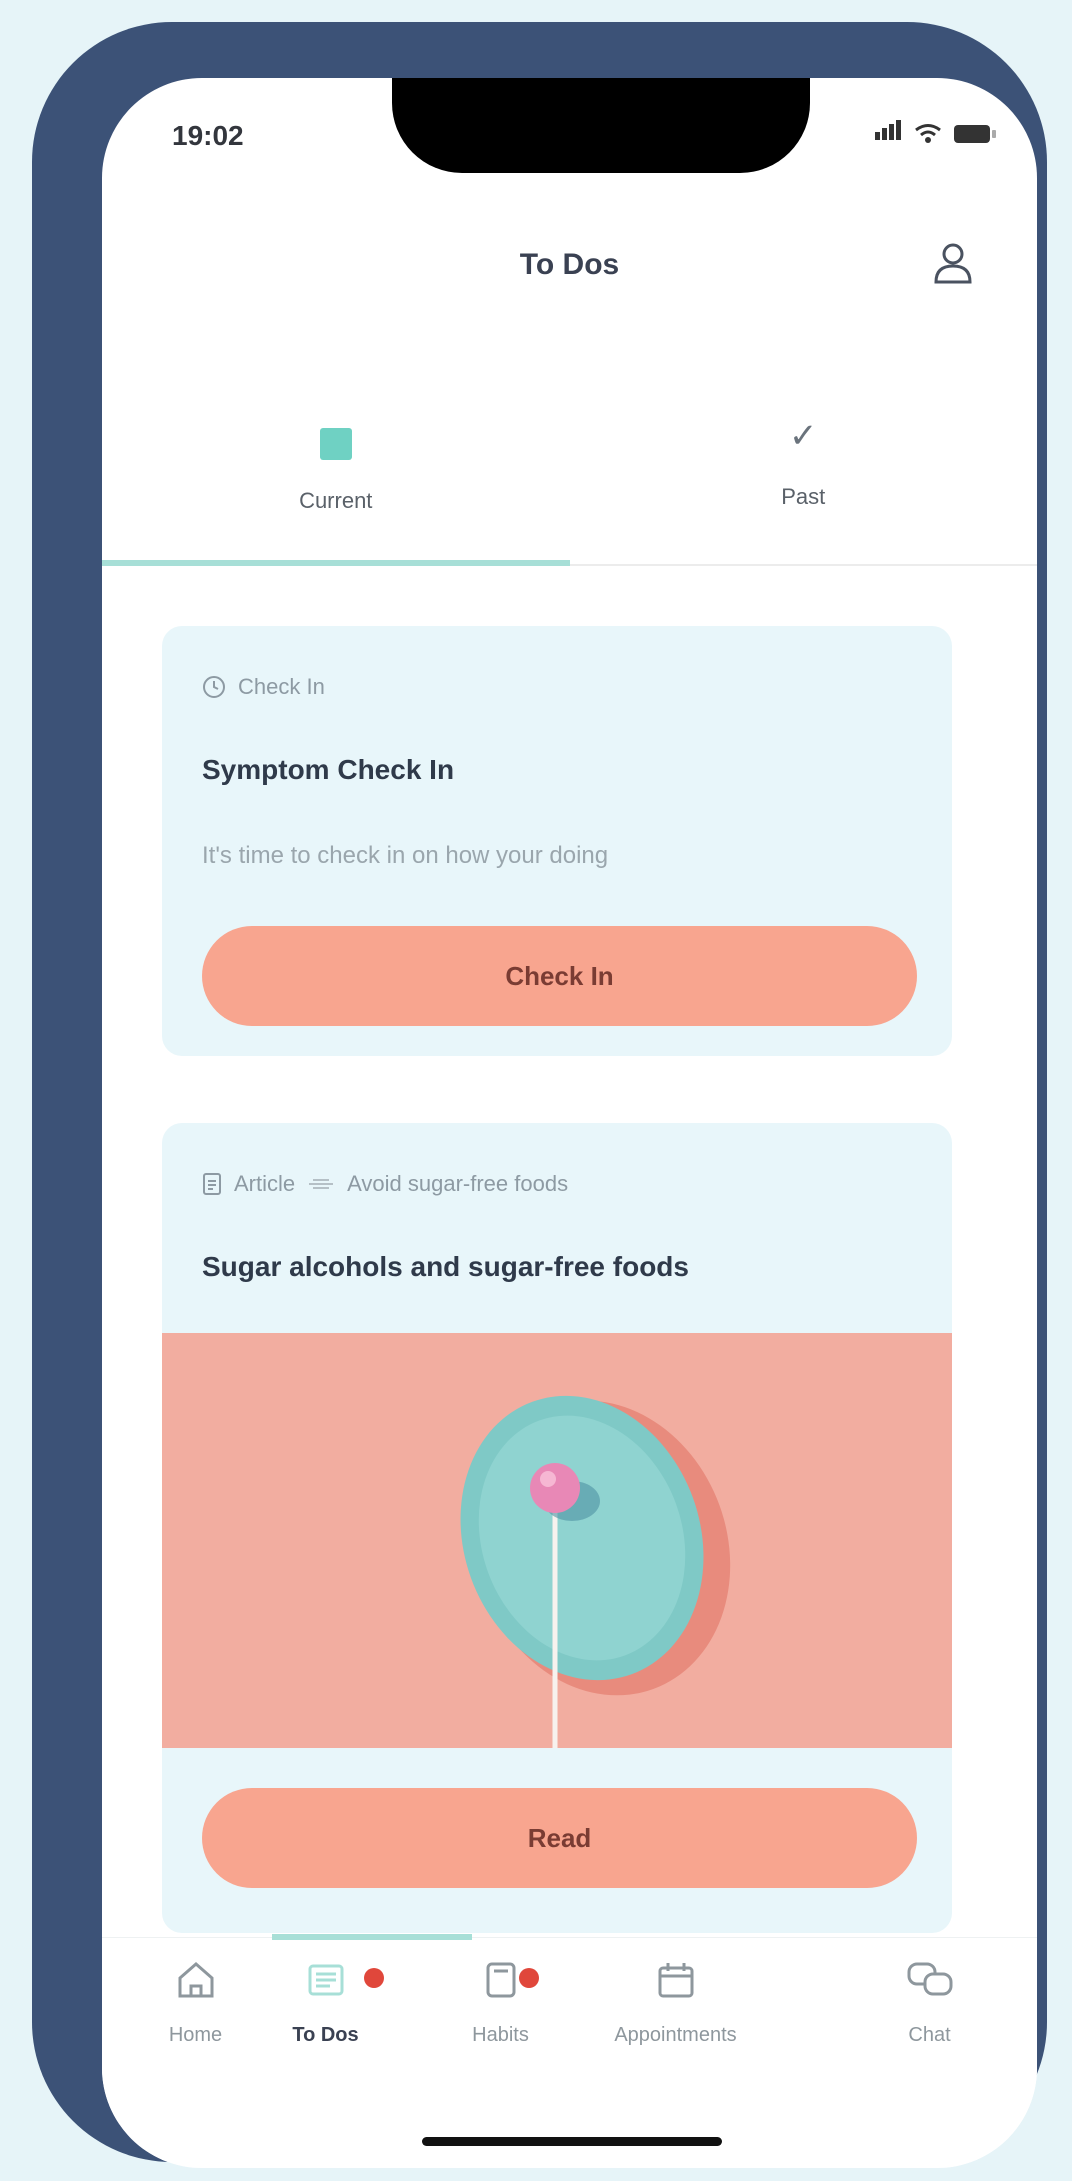 Image resolution: width=1072 pixels, height=2181 pixels. What do you see at coordinates (675, 2002) in the screenshot?
I see `nav-appointments: Appointments` at bounding box center [675, 2002].